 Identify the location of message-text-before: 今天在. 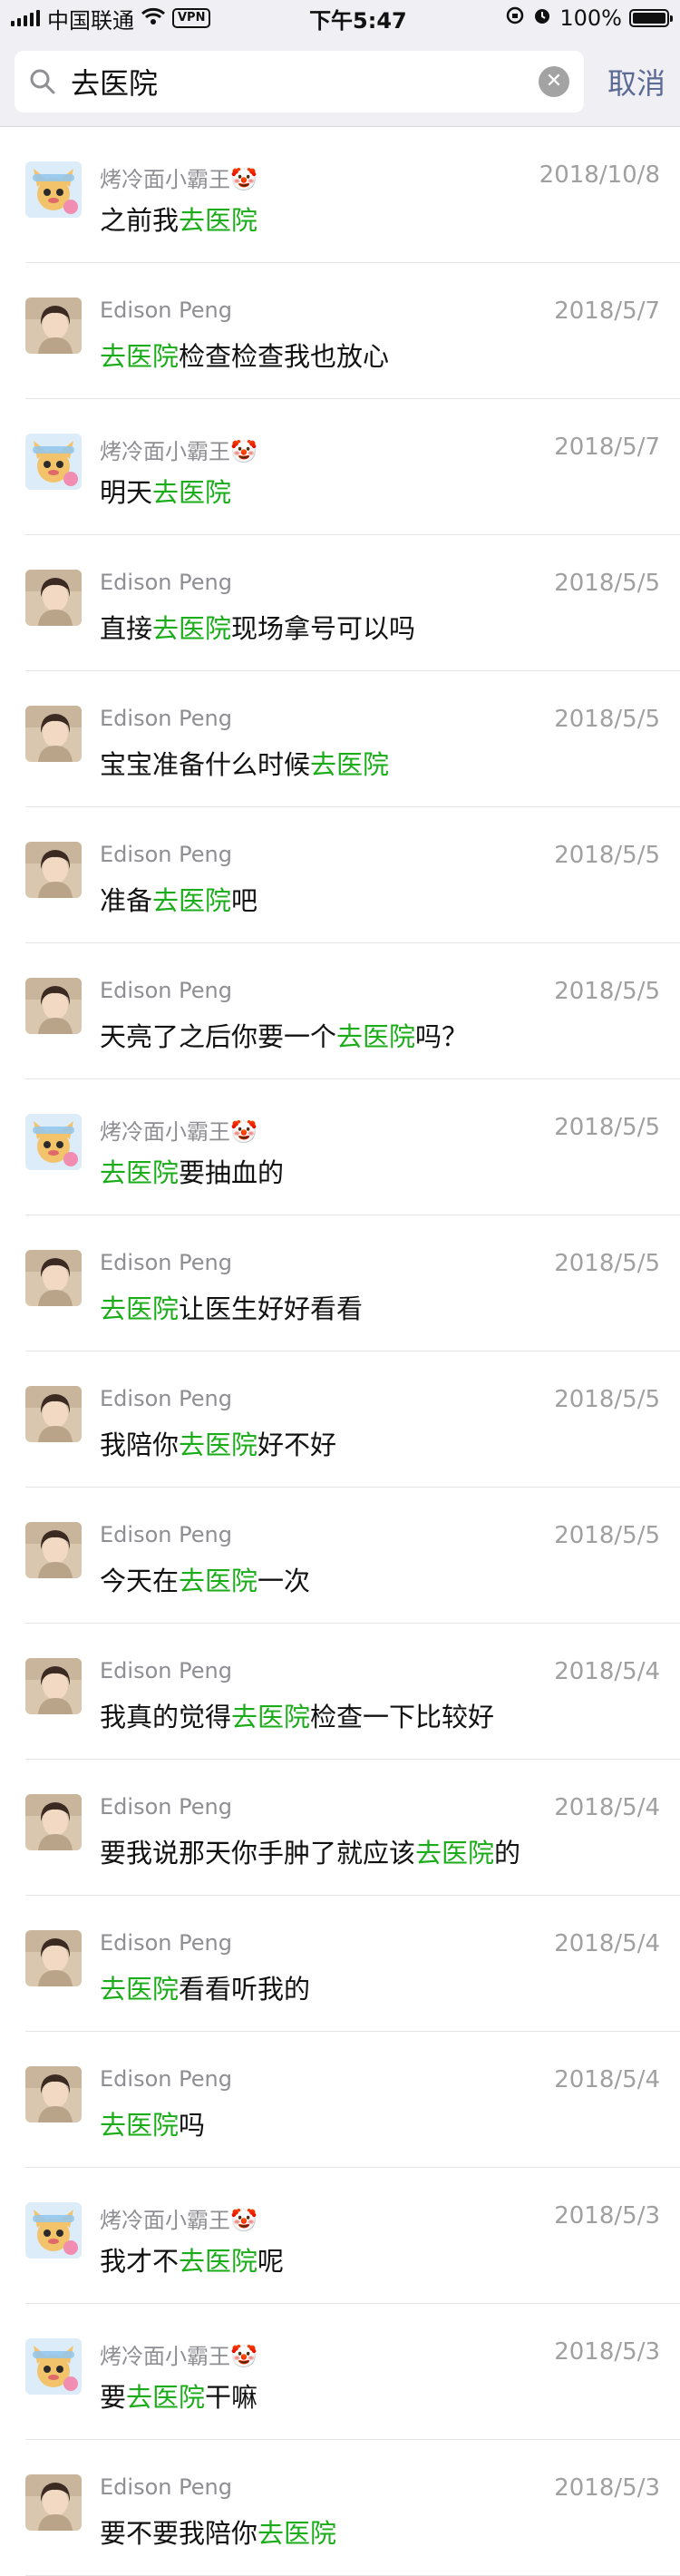
(140, 1581).